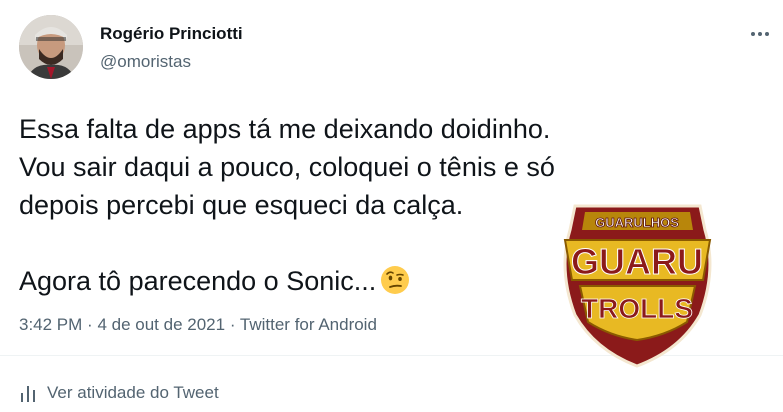 The image size is (783, 412). I want to click on bar-chart-icon, so click(28, 394).